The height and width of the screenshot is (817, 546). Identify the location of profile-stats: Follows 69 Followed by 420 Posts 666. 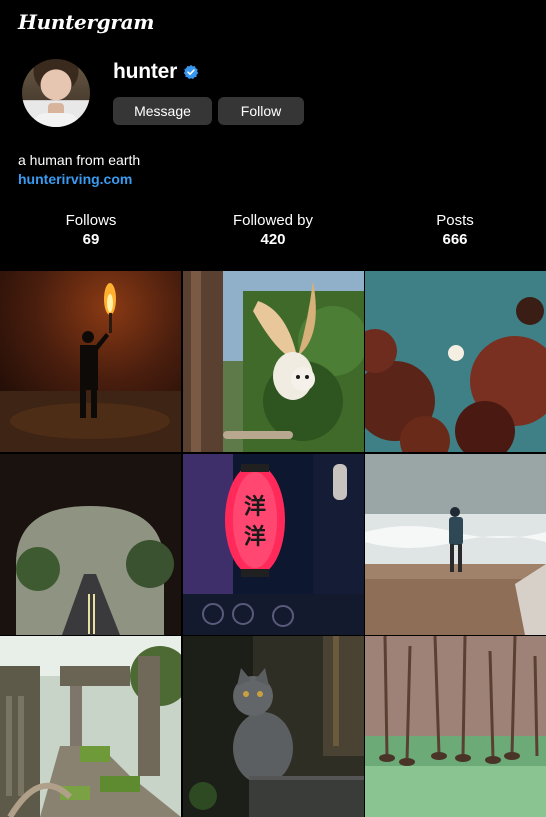
(273, 230).